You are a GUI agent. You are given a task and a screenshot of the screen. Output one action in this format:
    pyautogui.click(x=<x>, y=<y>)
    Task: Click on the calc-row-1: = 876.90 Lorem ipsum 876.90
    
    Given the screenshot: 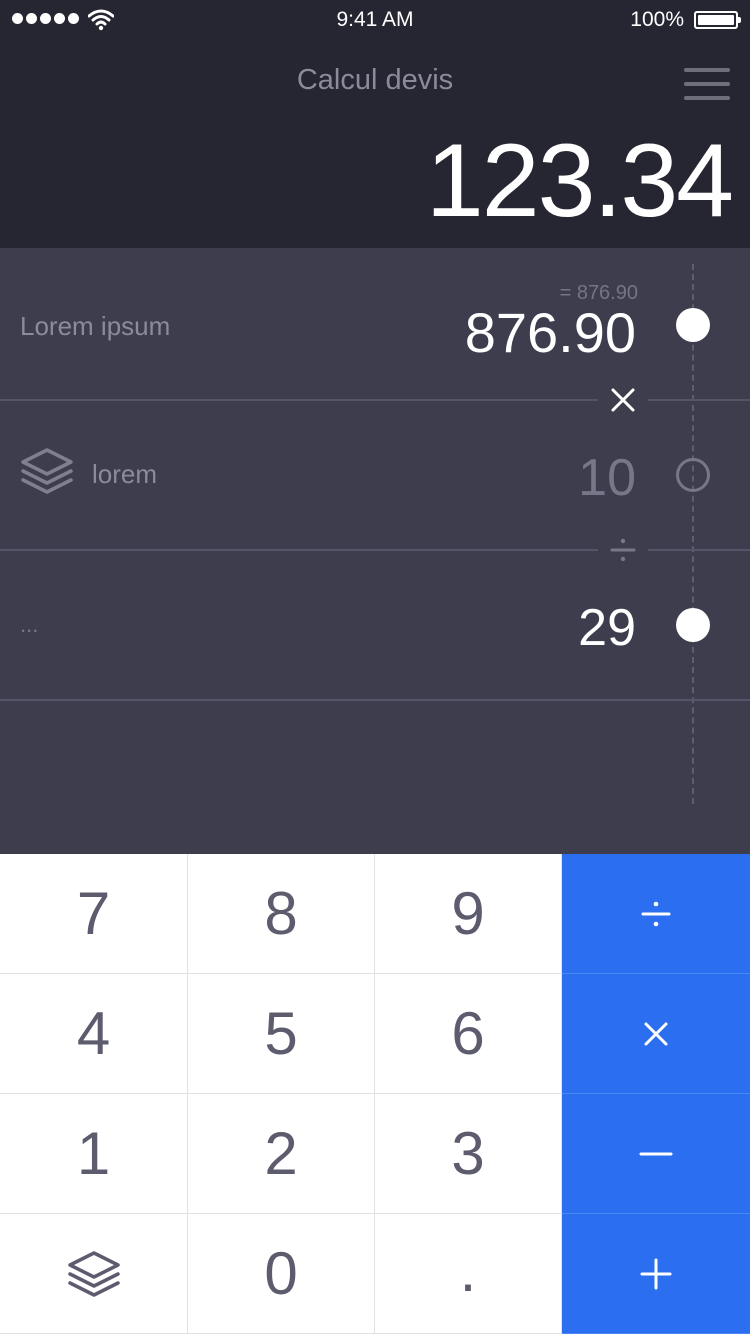 What is the action you would take?
    pyautogui.click(x=375, y=323)
    